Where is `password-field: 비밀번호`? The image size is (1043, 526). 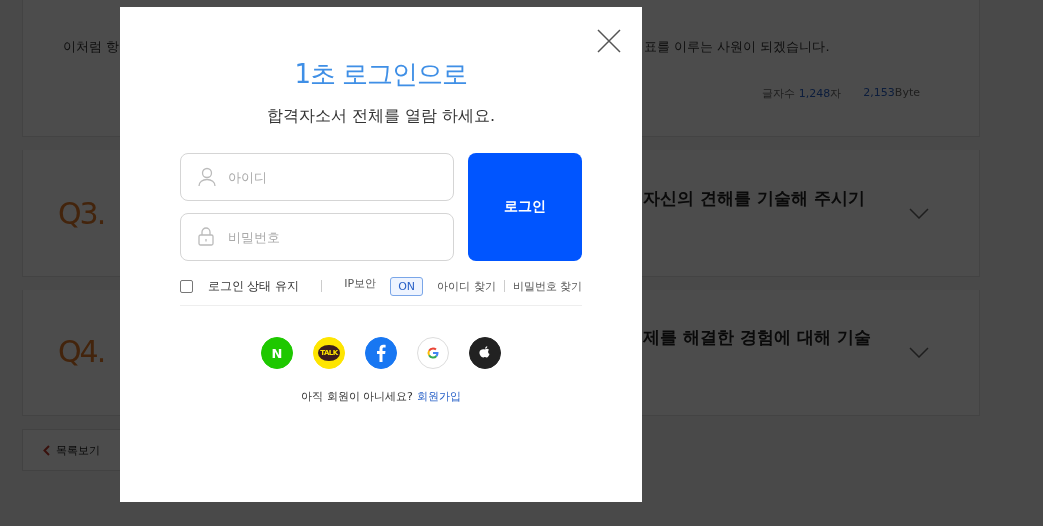
password-field: 비밀번호 is located at coordinates (317, 237).